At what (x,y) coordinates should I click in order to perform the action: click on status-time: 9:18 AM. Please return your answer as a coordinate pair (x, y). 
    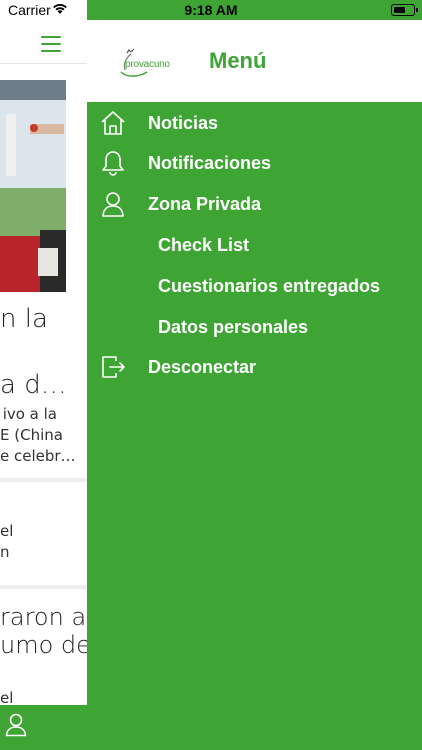
    Looking at the image, I should click on (211, 10).